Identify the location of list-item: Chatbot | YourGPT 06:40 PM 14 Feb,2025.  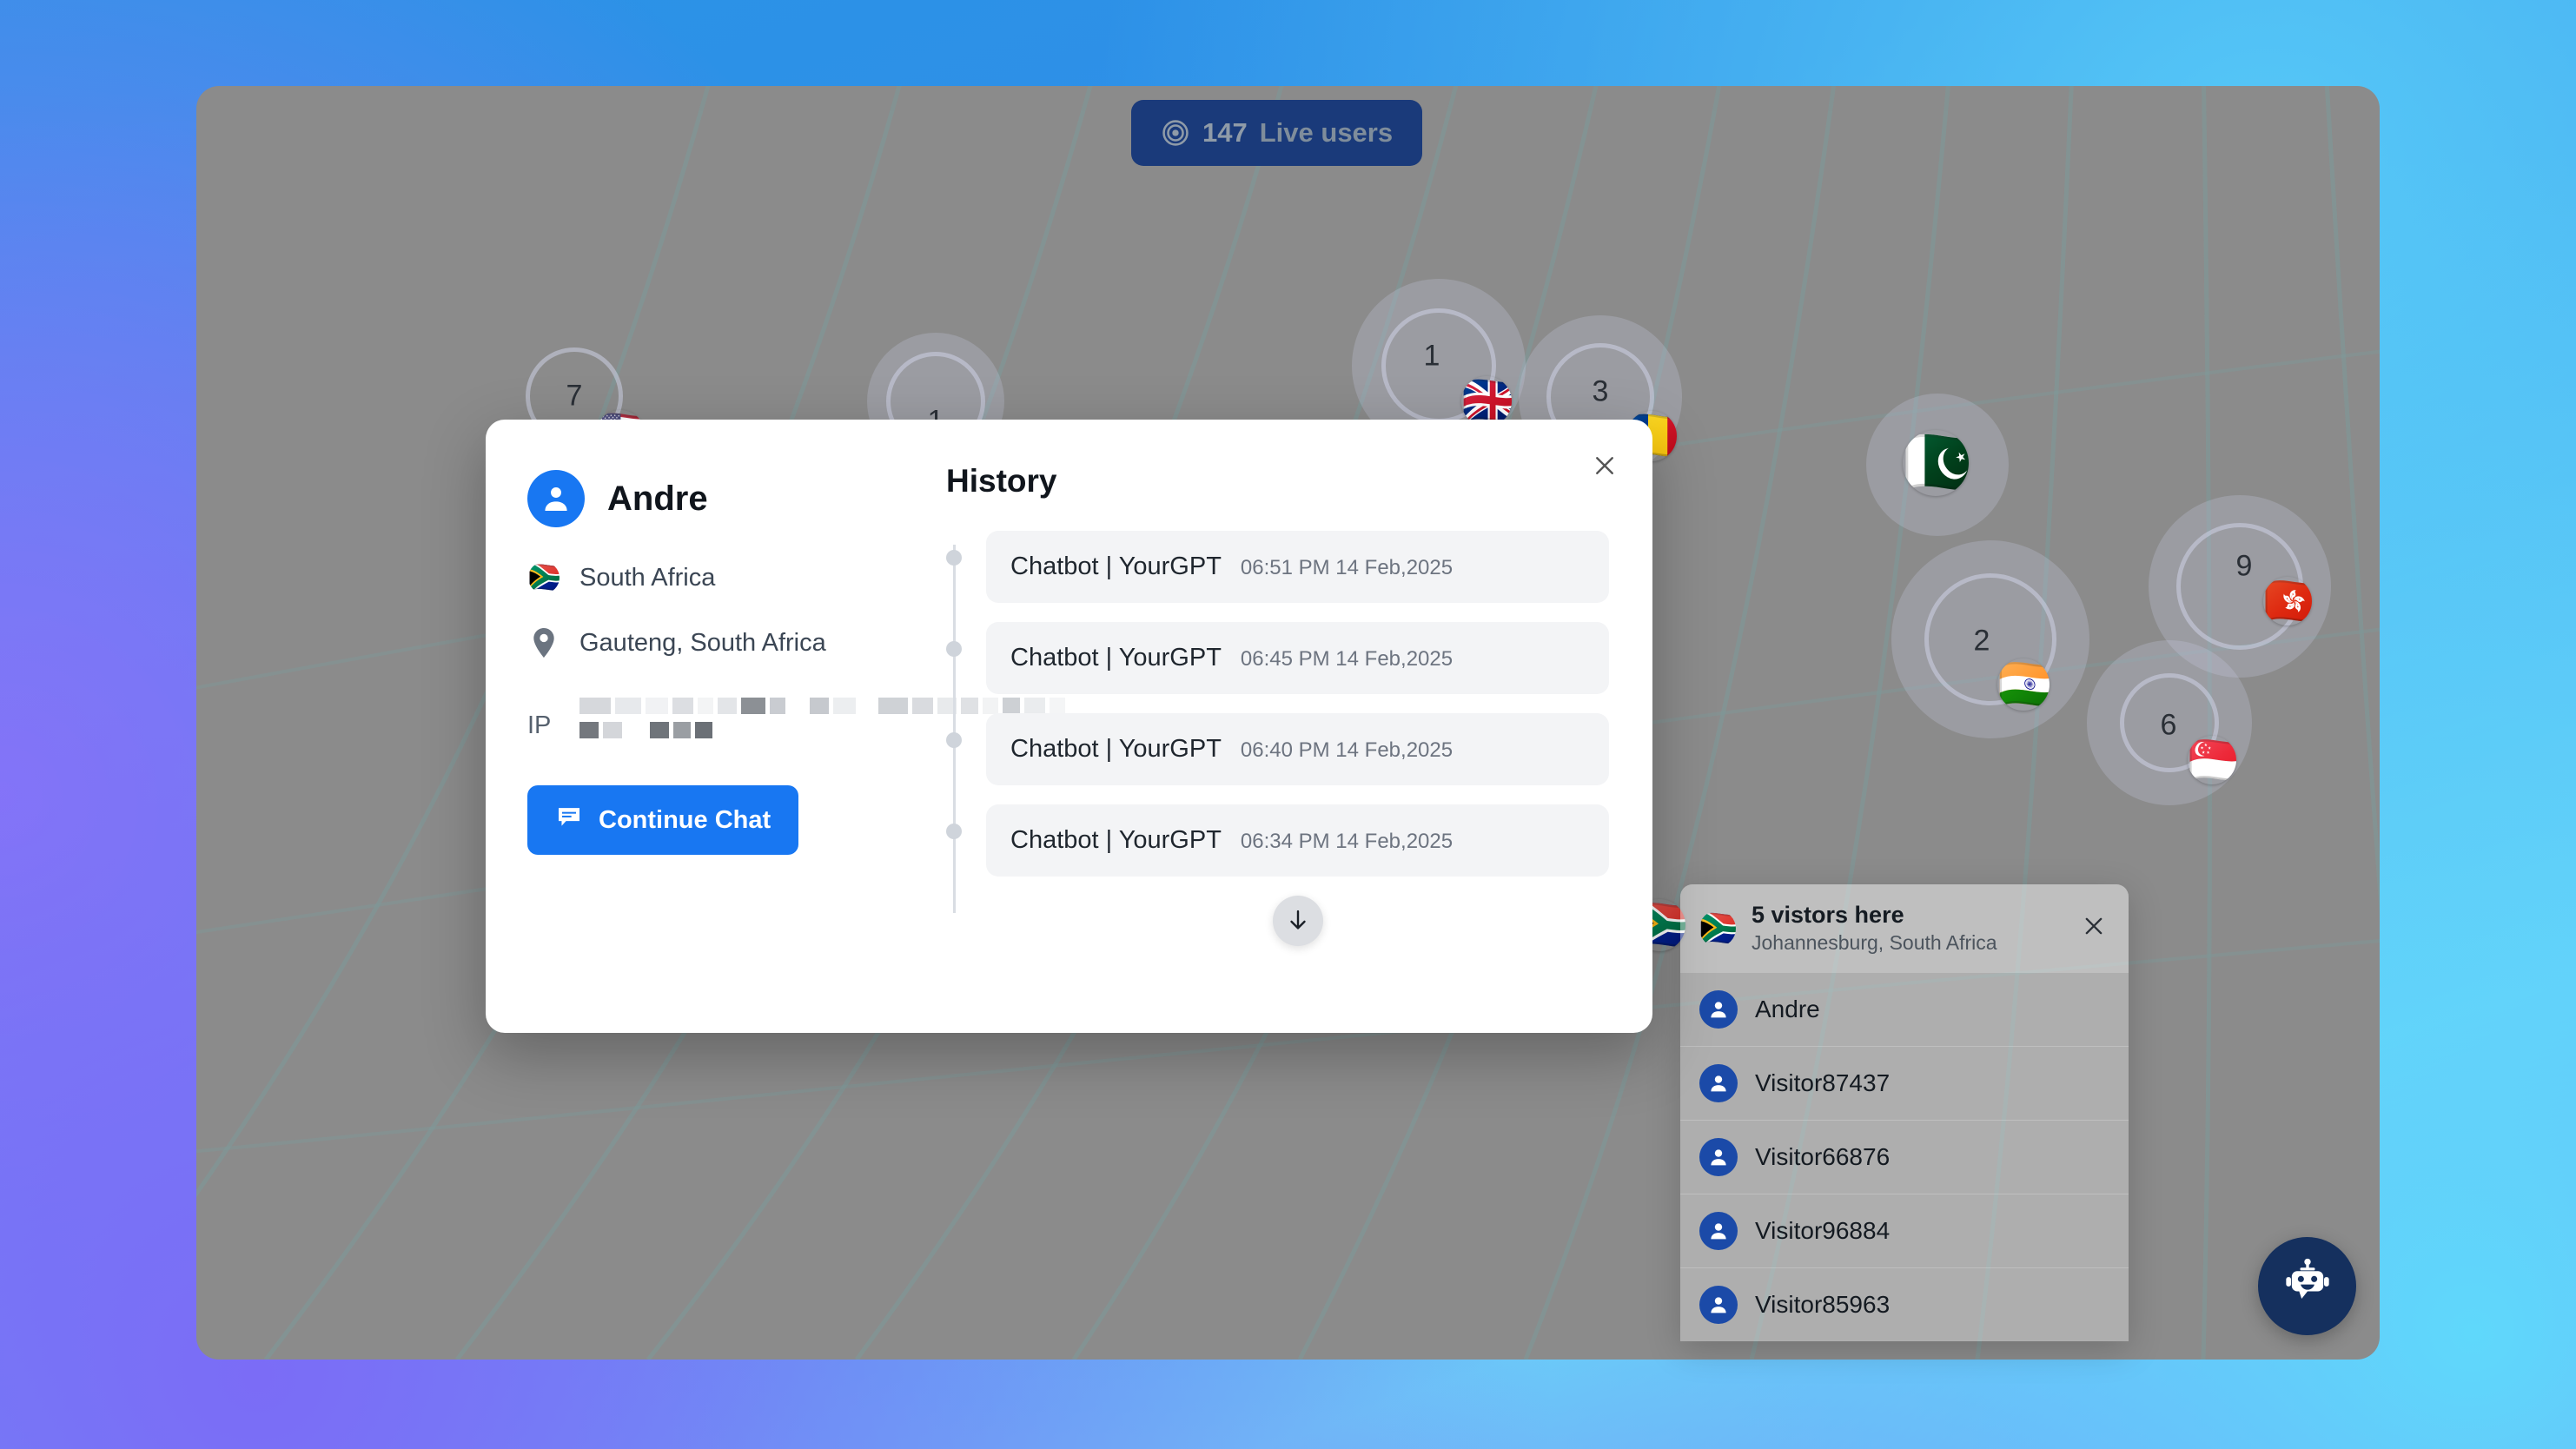
(1277, 749).